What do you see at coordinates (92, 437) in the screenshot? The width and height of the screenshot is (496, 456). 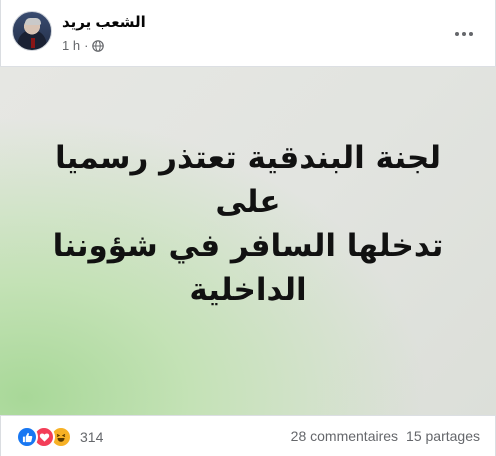 I see `reaction-count: 314` at bounding box center [92, 437].